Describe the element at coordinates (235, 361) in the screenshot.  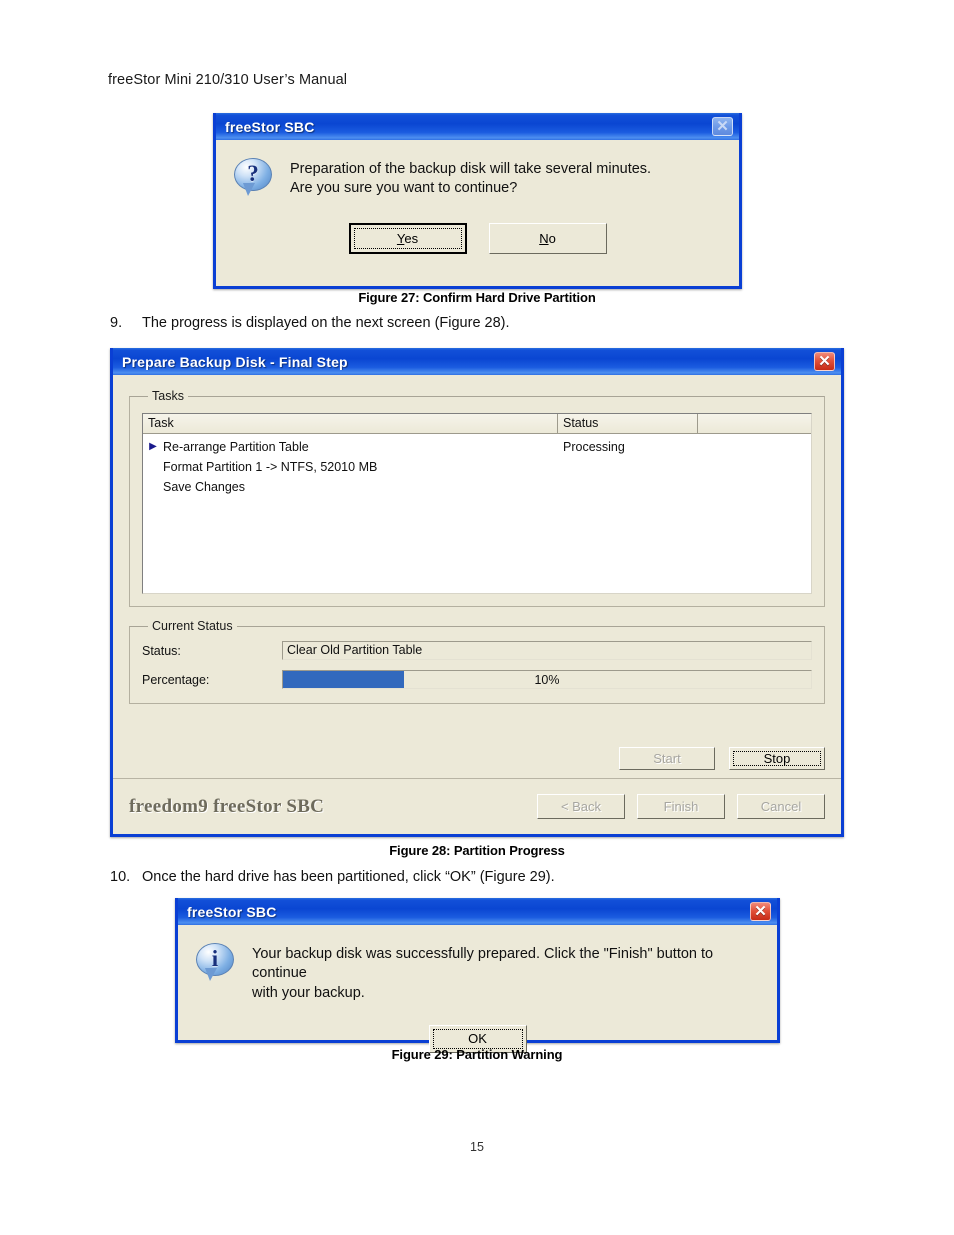
I see `window-title: Prepare Backup Disk - Final Step` at that location.